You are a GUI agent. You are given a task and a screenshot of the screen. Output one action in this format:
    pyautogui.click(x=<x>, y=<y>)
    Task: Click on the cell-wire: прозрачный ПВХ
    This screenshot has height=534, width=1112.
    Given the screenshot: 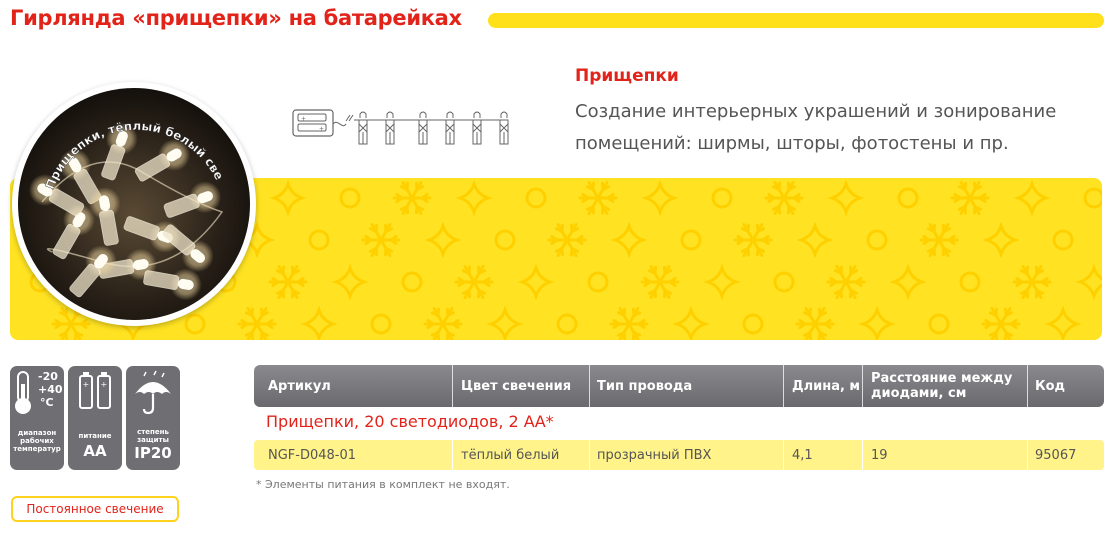 What is the action you would take?
    pyautogui.click(x=654, y=455)
    